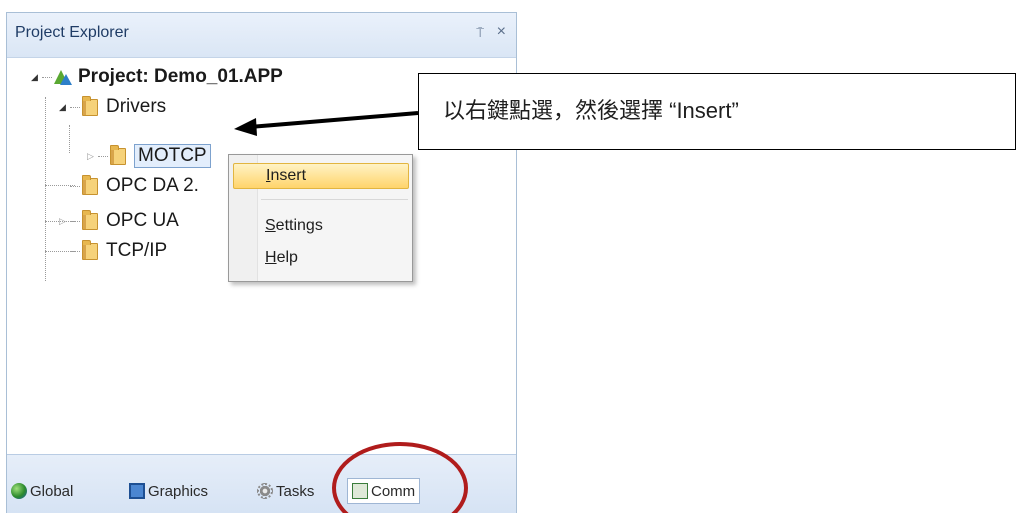 The image size is (1016, 513). What do you see at coordinates (245, 127) in the screenshot?
I see `arrow-head-icon` at bounding box center [245, 127].